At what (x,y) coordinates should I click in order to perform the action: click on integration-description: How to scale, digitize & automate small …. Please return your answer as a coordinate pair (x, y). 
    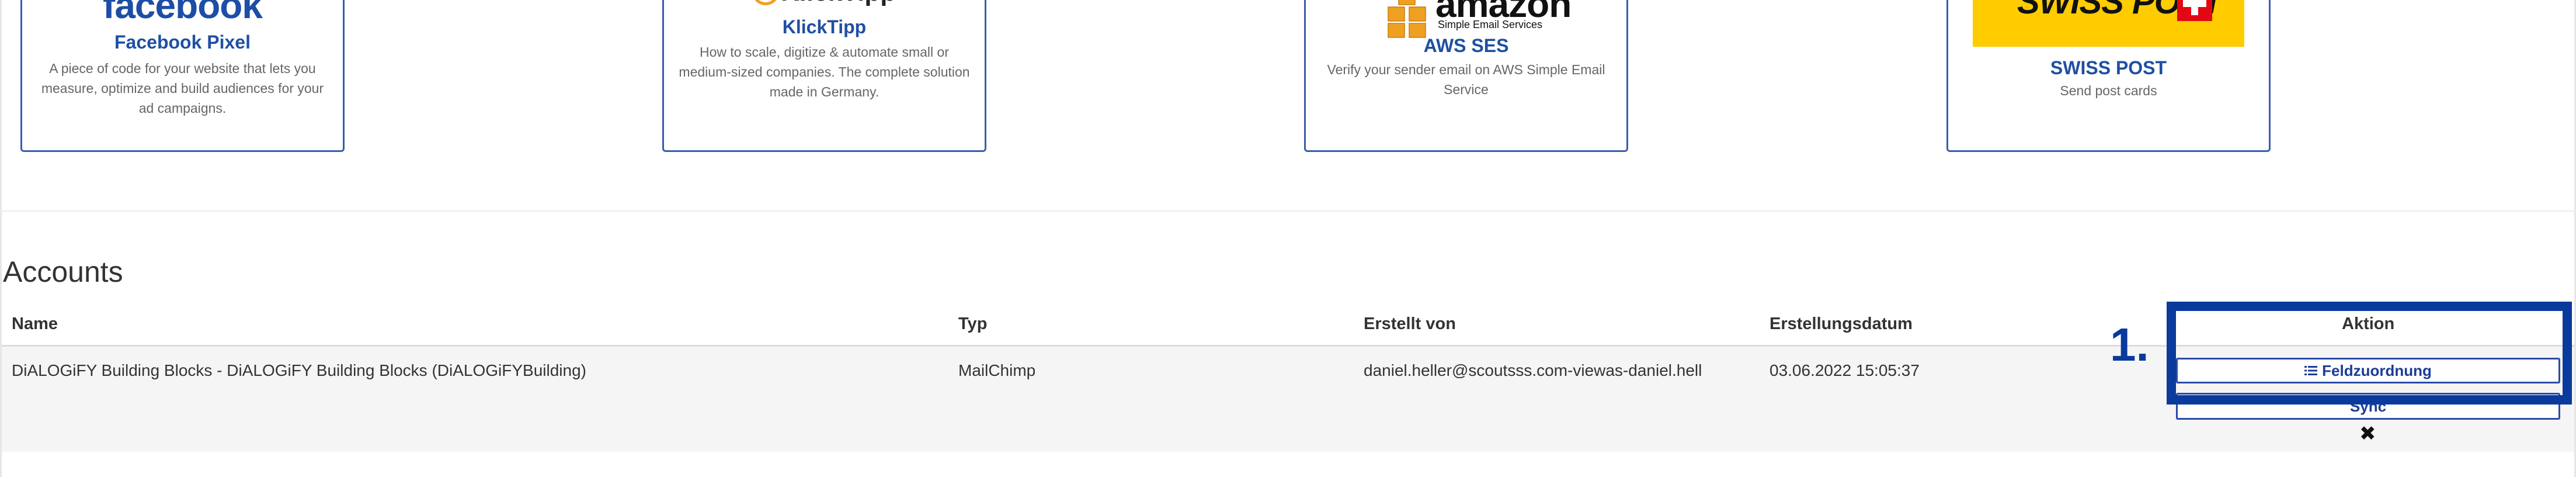
    Looking at the image, I should click on (824, 71).